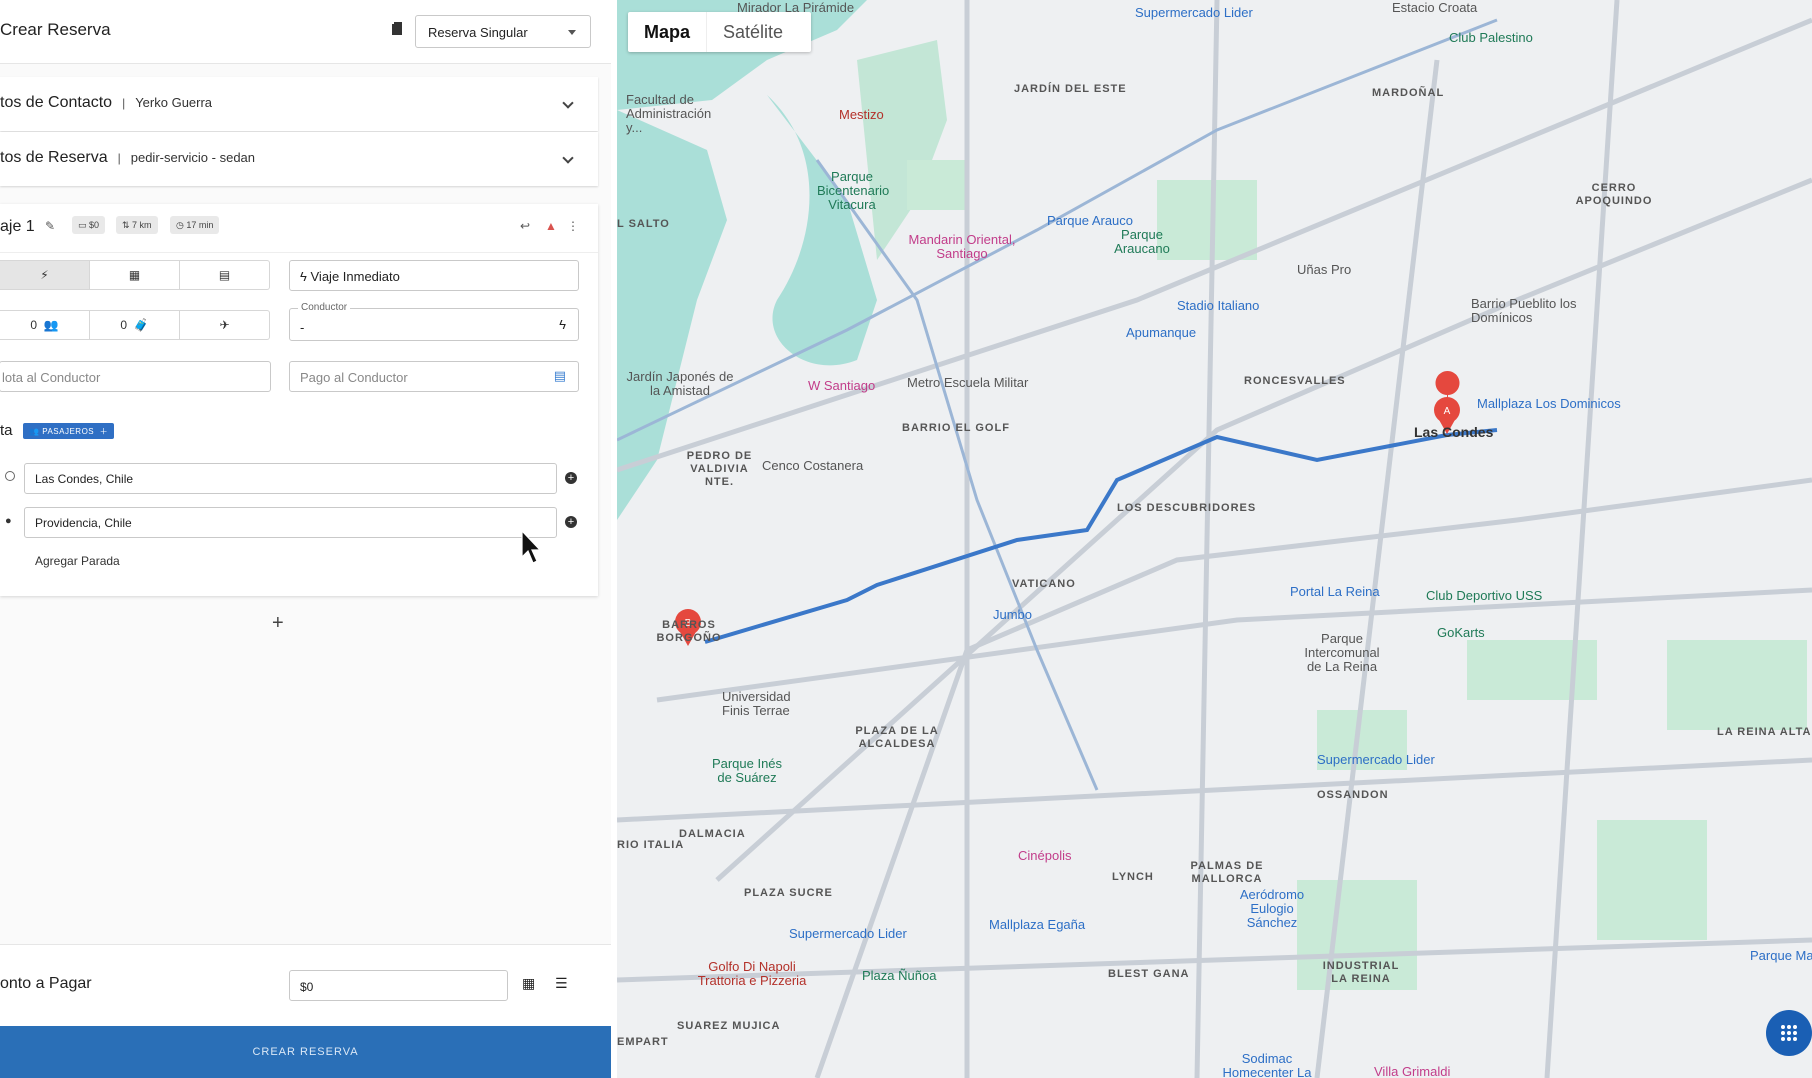  Describe the element at coordinates (77, 561) in the screenshot. I see `add-stop-link: Agregar Parada` at that location.